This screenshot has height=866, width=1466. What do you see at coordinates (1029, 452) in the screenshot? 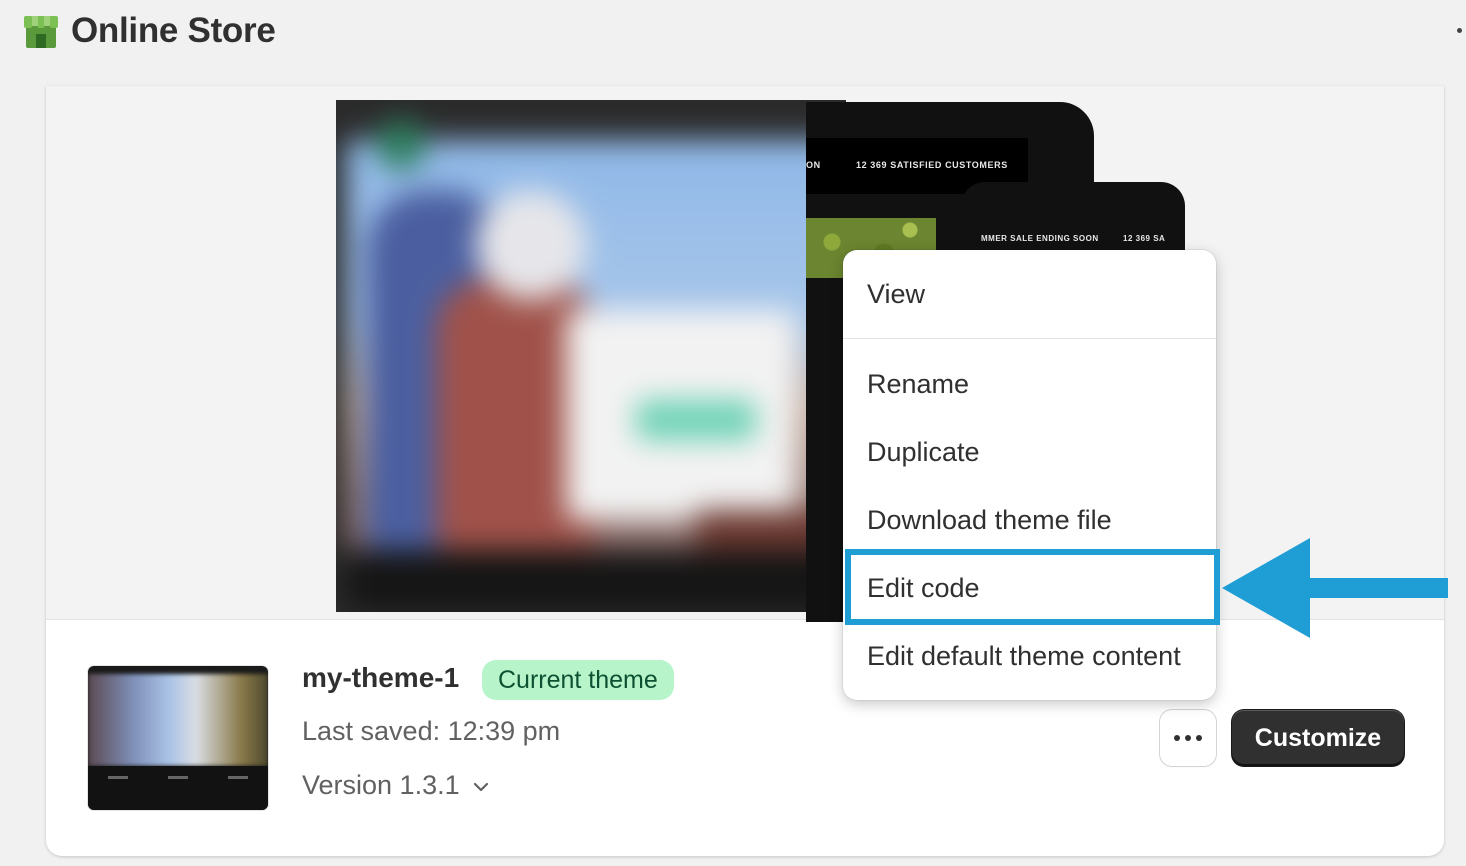
I see `menu-item-duplicate: Duplicate` at bounding box center [1029, 452].